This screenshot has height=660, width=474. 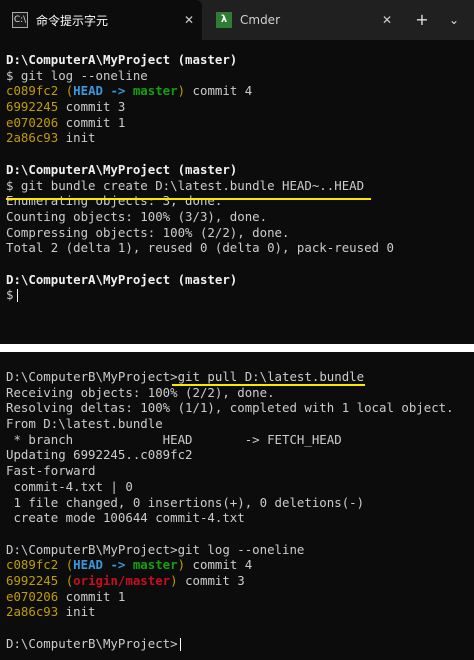 I want to click on output-line: Compressing objects: 100% (2/2), done., so click(x=148, y=232).